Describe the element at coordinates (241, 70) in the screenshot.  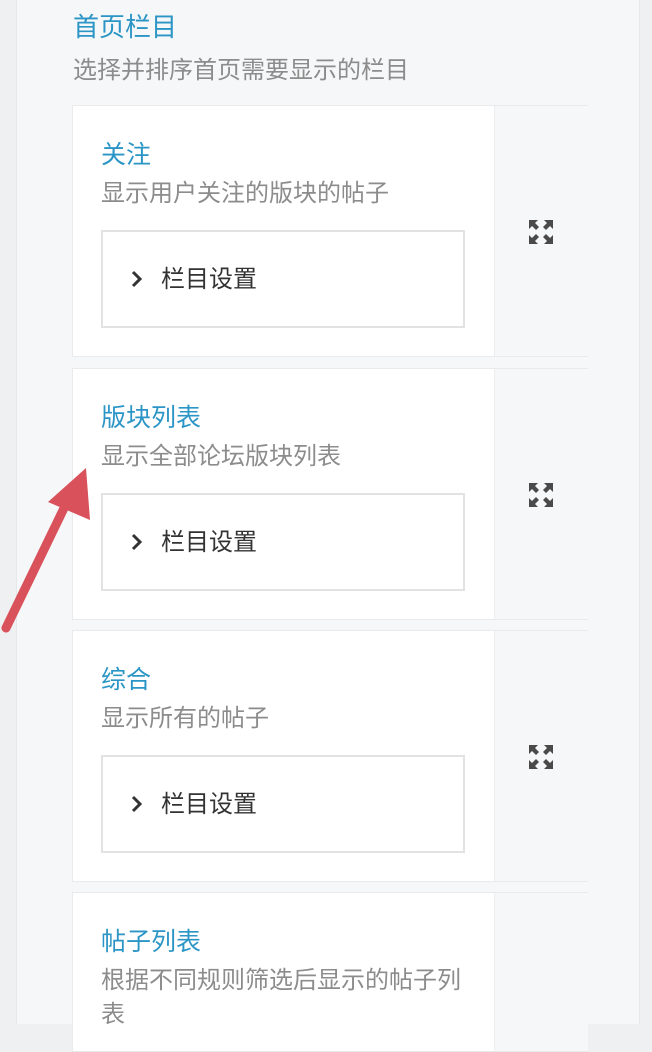
I see `section-description: 选择并排序首页需要显示的栏目` at that location.